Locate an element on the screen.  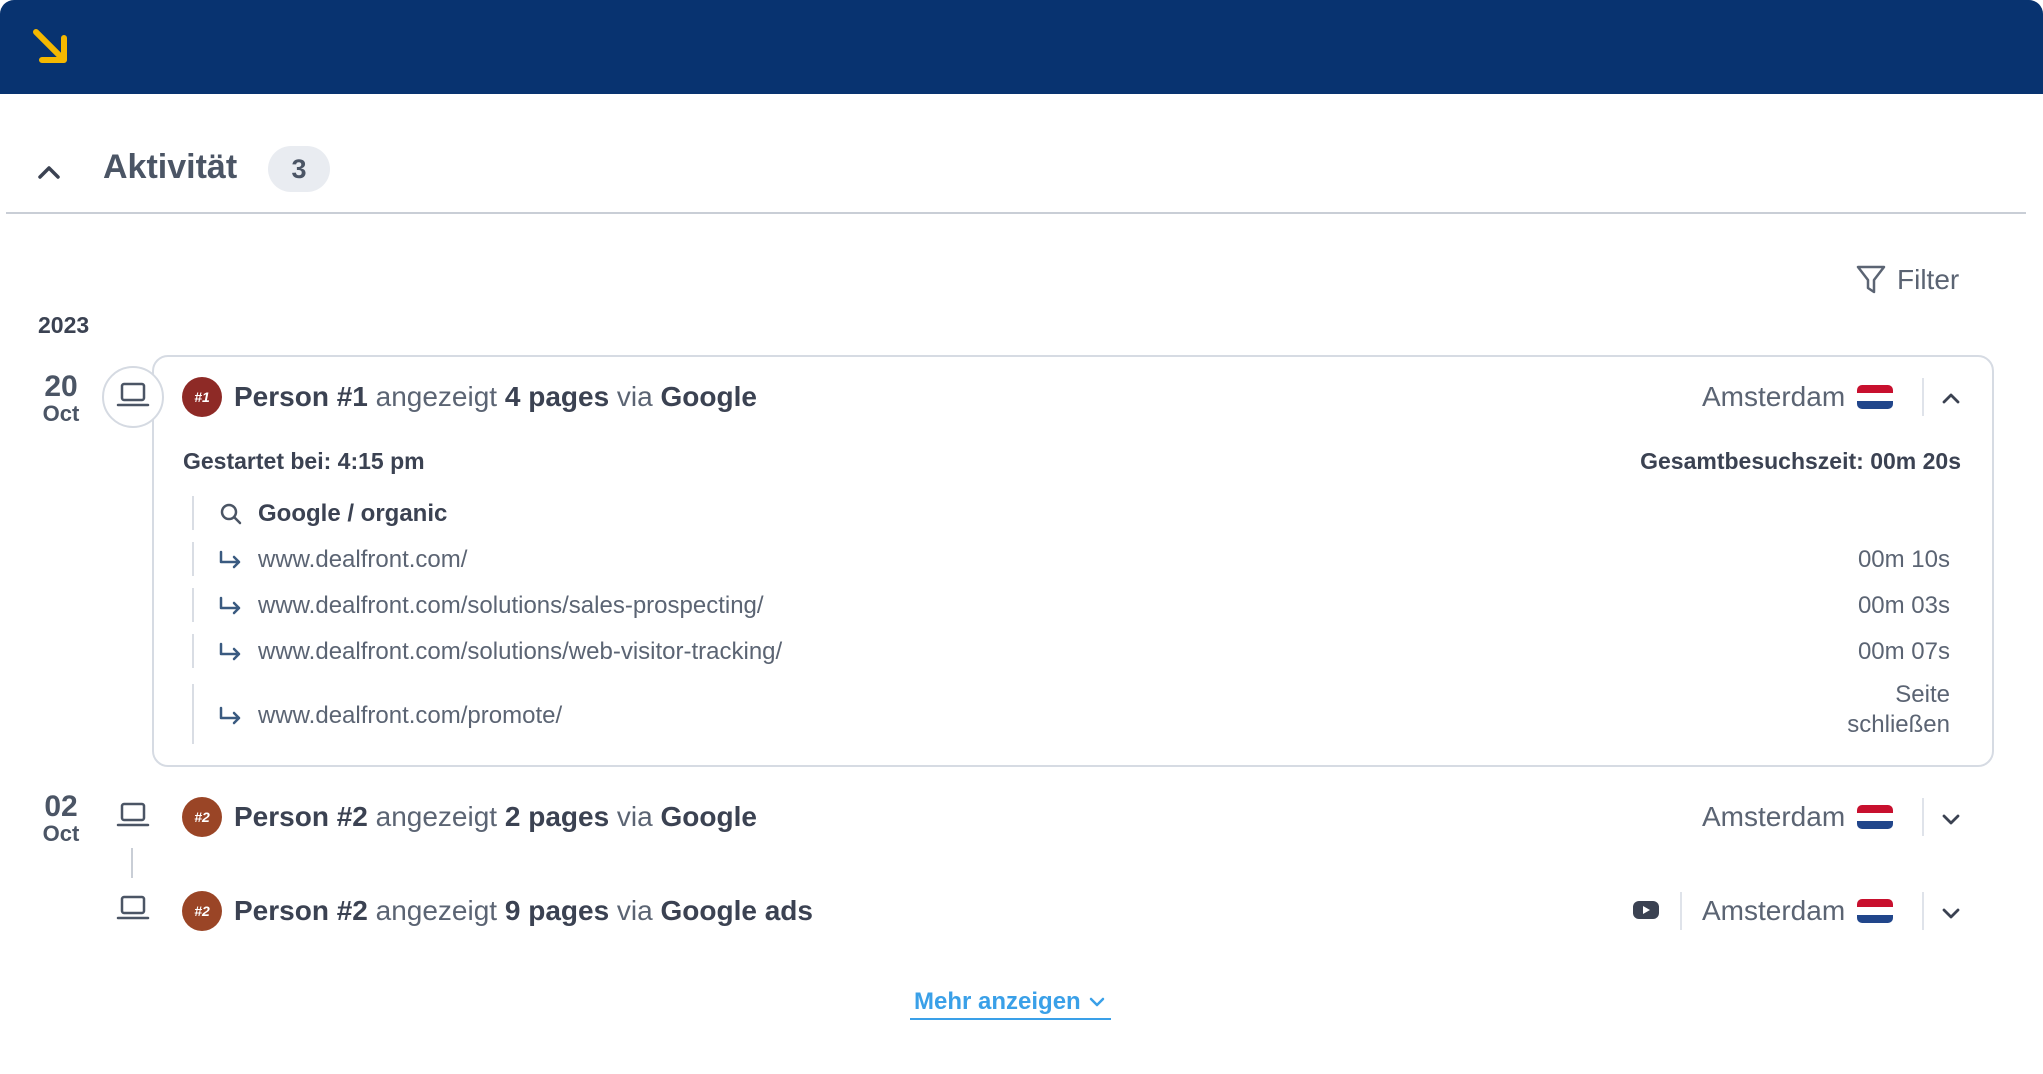
timeline-year: 2023 is located at coordinates (64, 325).